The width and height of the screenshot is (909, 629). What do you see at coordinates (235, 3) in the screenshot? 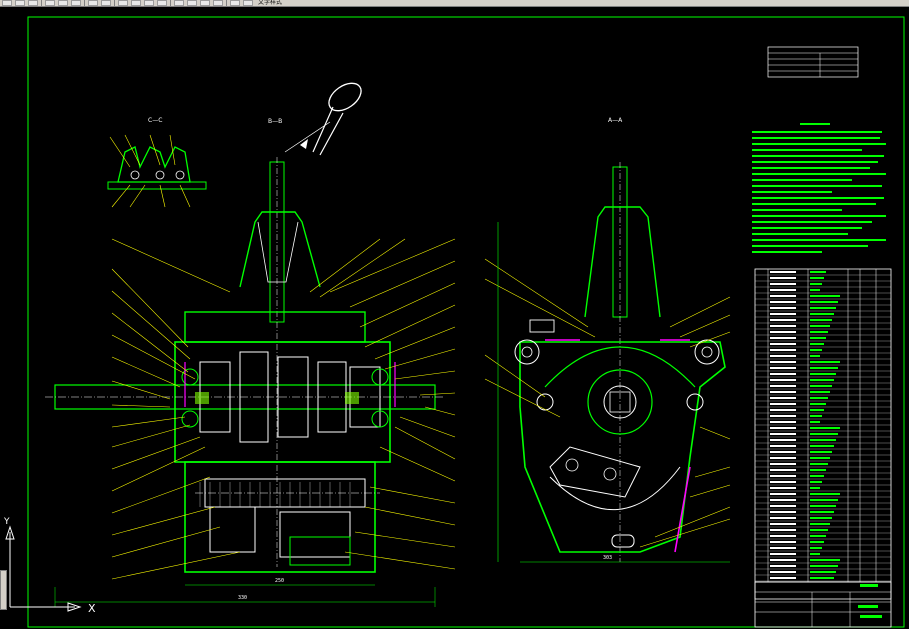
I see `layer-icon` at bounding box center [235, 3].